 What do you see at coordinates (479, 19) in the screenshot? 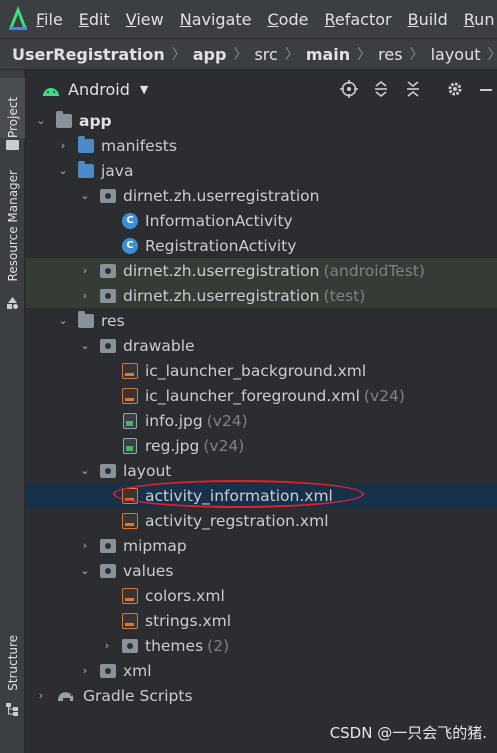
I see `menu-run: Run` at bounding box center [479, 19].